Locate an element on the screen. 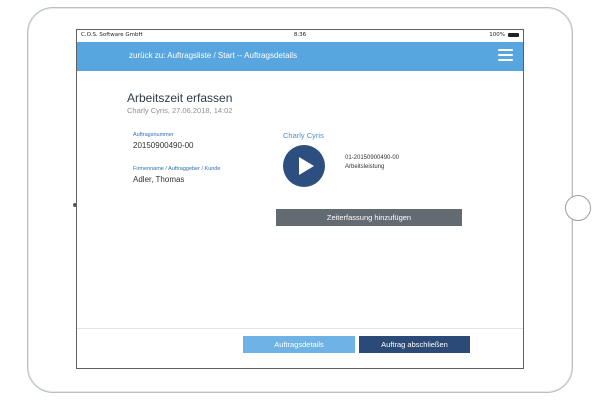 This screenshot has width=600, height=400. status-battery: 100% is located at coordinates (504, 35).